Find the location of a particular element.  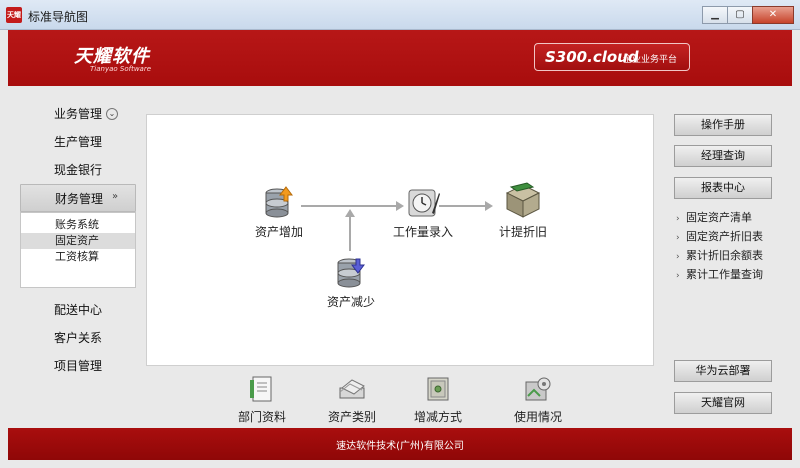

nav-item-label: 生产管理 is located at coordinates (78, 142).